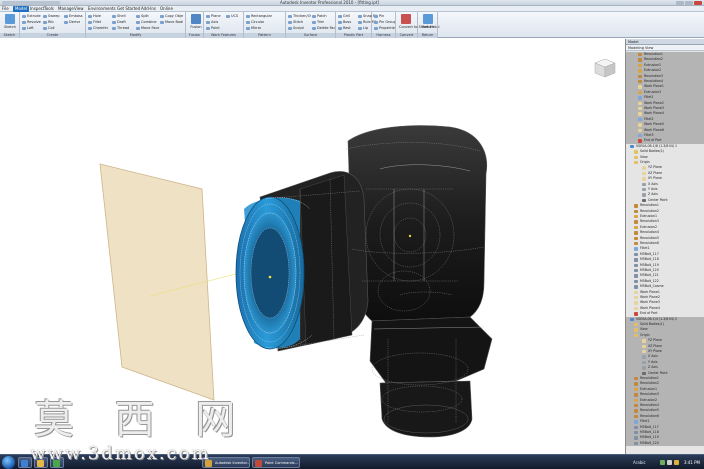 Image resolution: width=704 pixels, height=469 pixels. I want to click on point-button: Point, so click(213, 28).